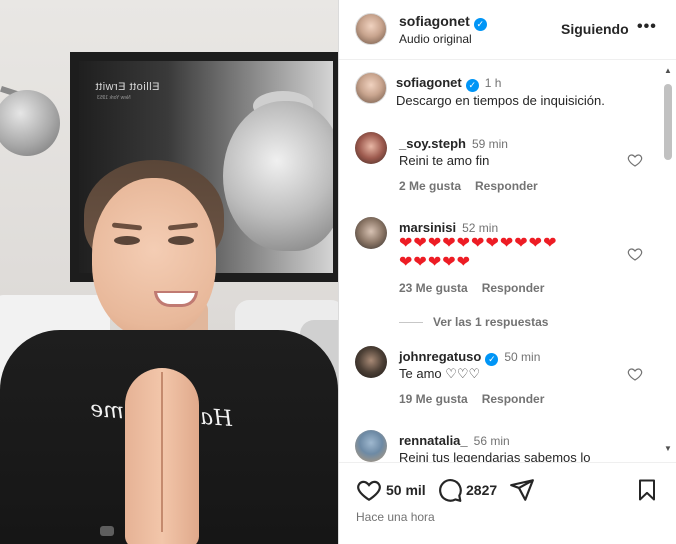 The image size is (676, 544). I want to click on hands-split, so click(162, 452).